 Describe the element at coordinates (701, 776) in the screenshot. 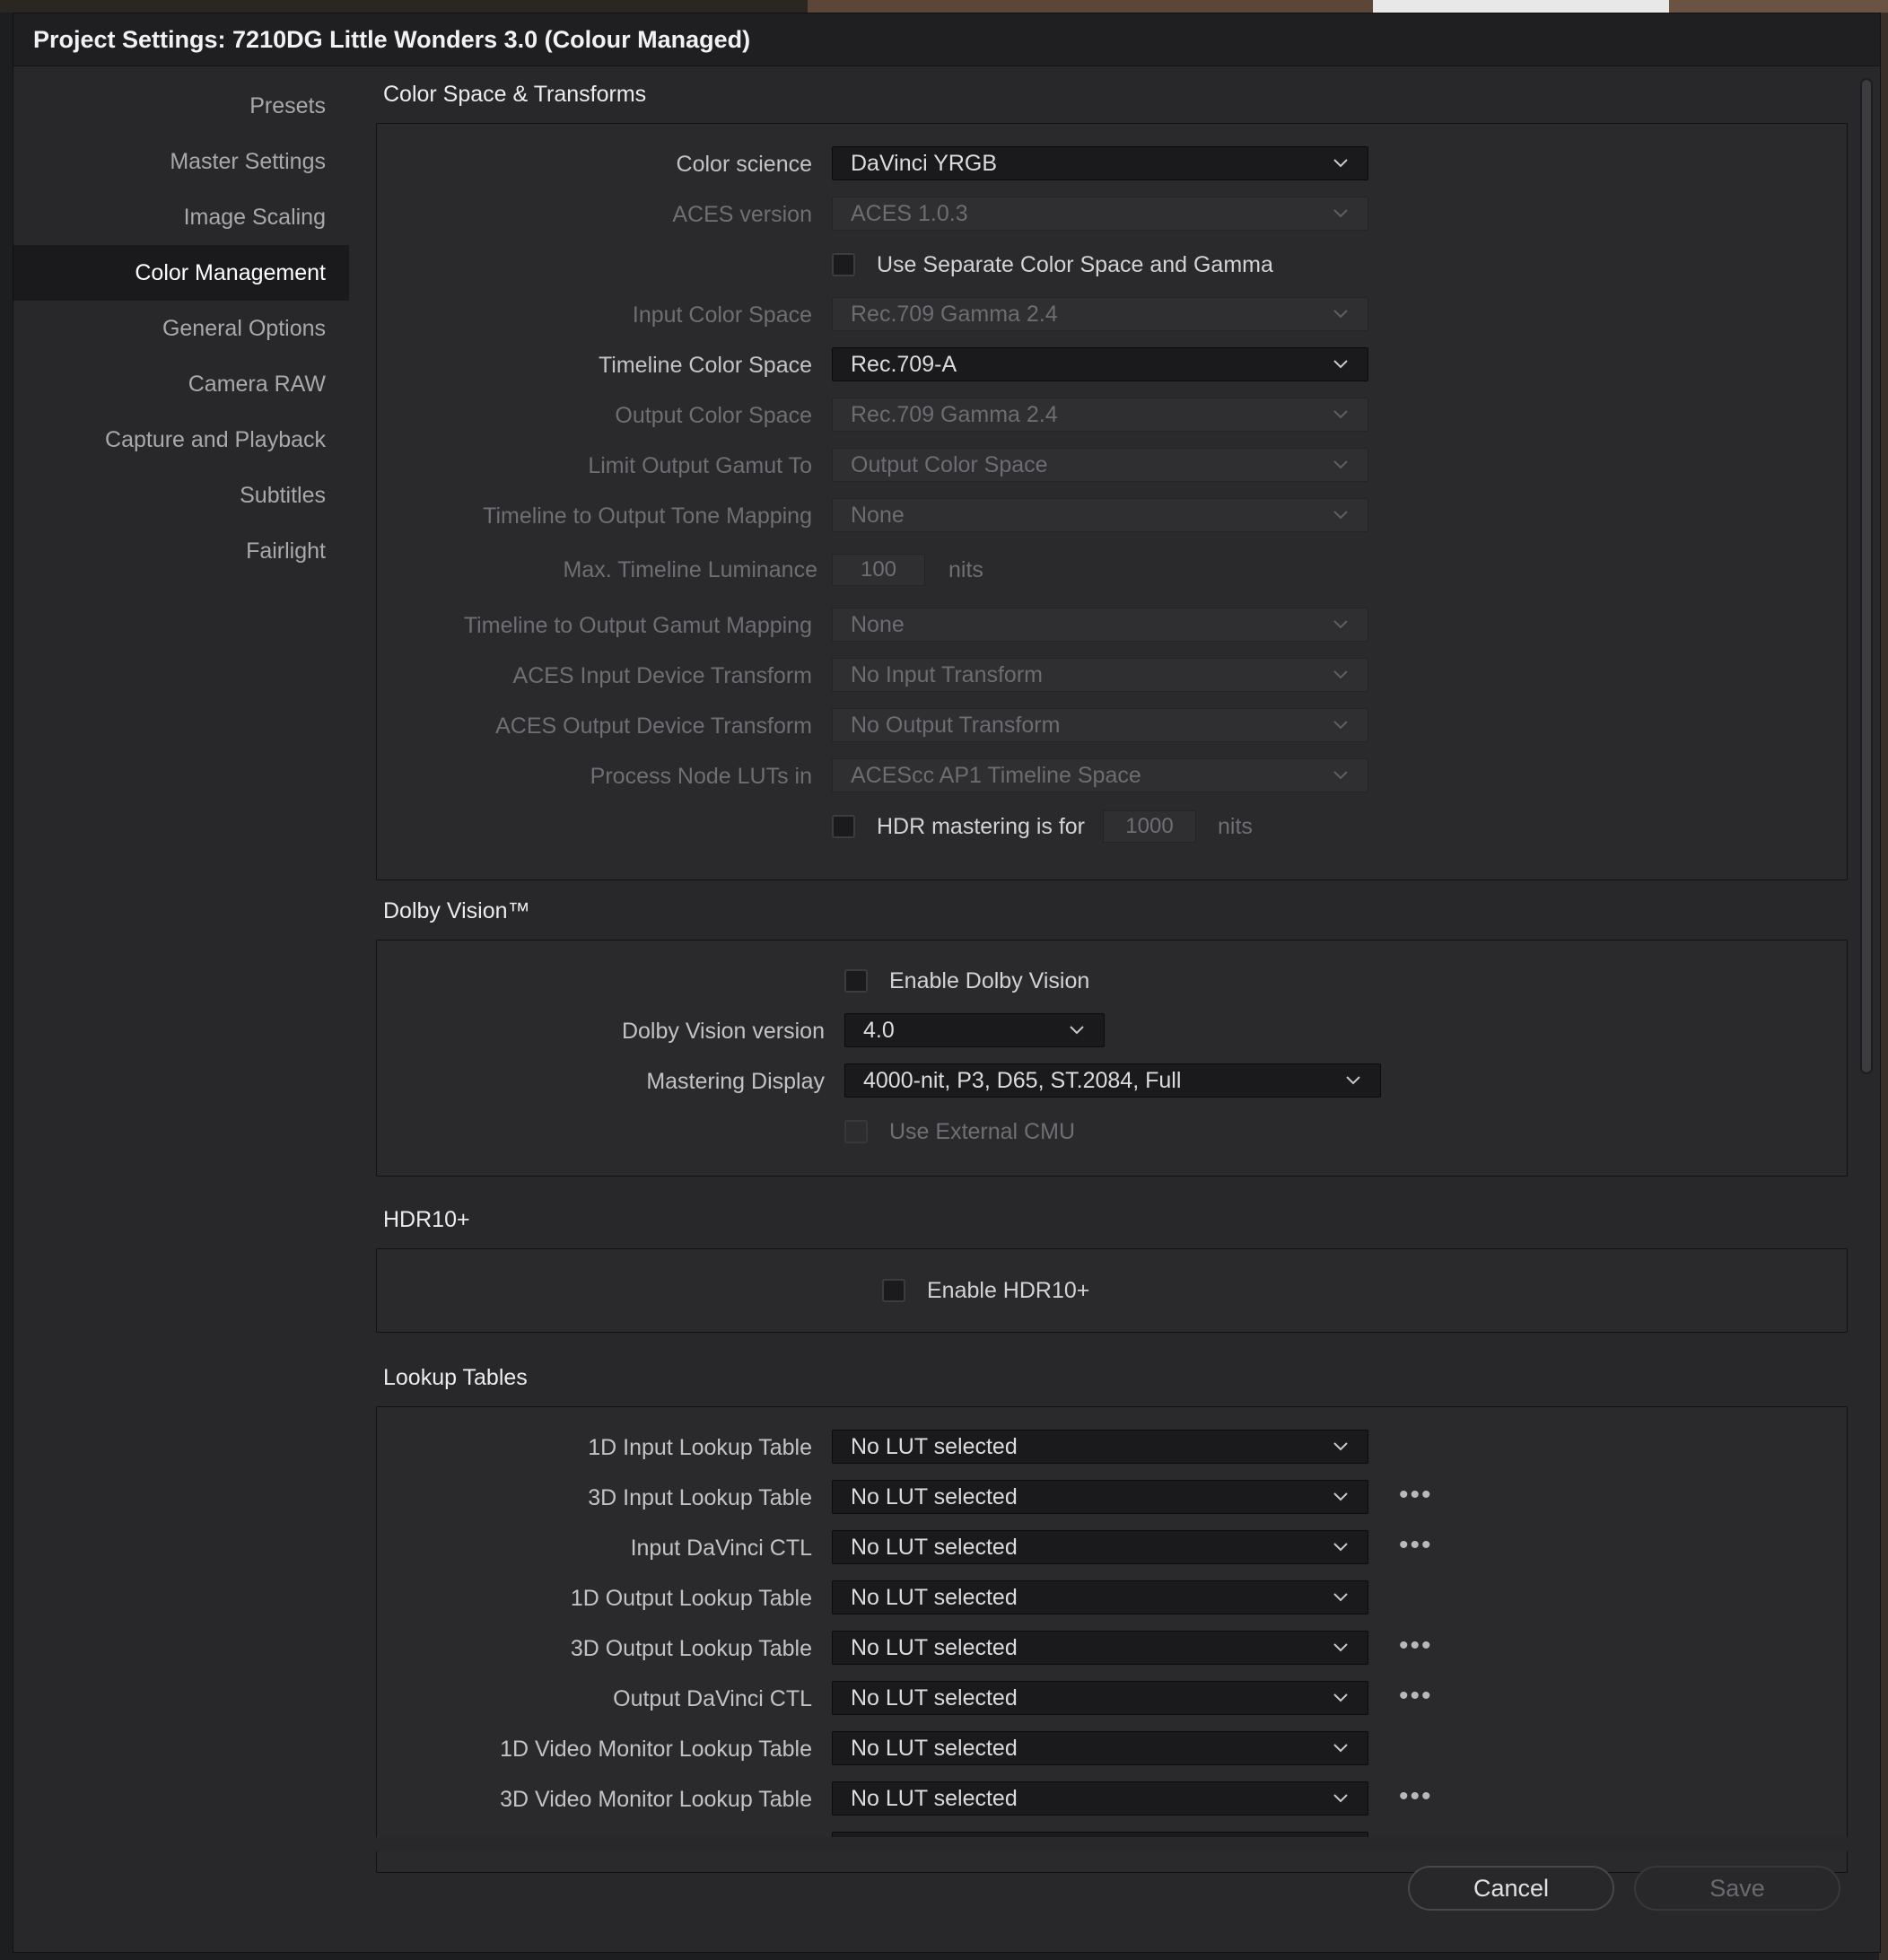

I see `process-node-luts-label: Process Node LUTs in` at that location.